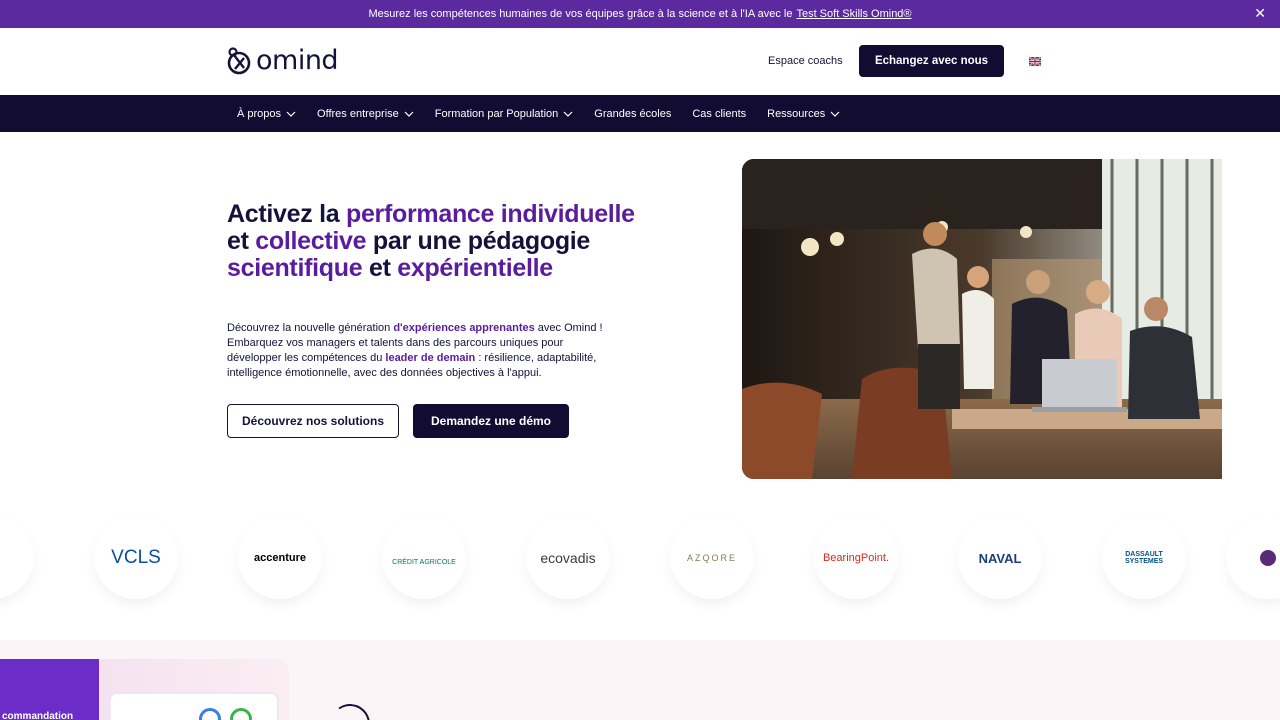 The width and height of the screenshot is (1280, 720). Describe the element at coordinates (310, 328) in the screenshot. I see `desc-part: Découvrez la nouvelle génération` at that location.